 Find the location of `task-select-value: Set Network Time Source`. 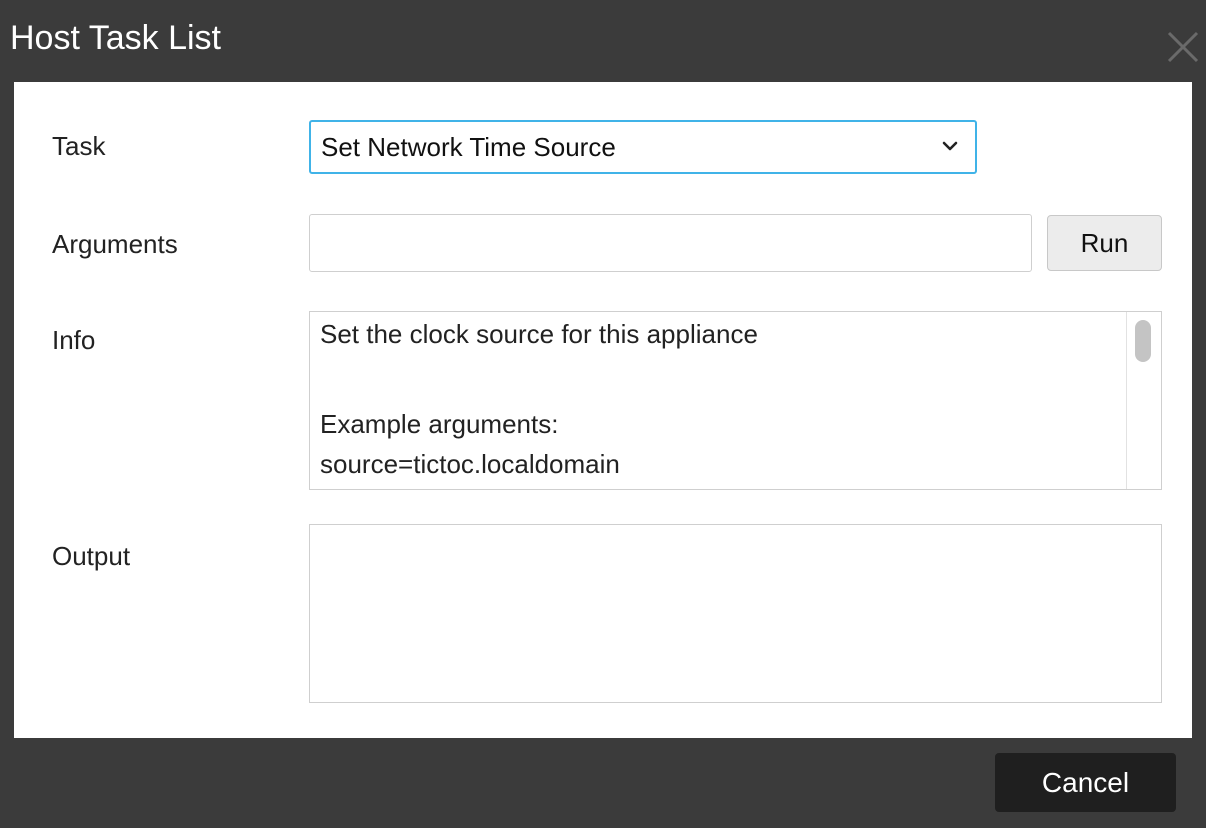

task-select-value: Set Network Time Source is located at coordinates (468, 147).